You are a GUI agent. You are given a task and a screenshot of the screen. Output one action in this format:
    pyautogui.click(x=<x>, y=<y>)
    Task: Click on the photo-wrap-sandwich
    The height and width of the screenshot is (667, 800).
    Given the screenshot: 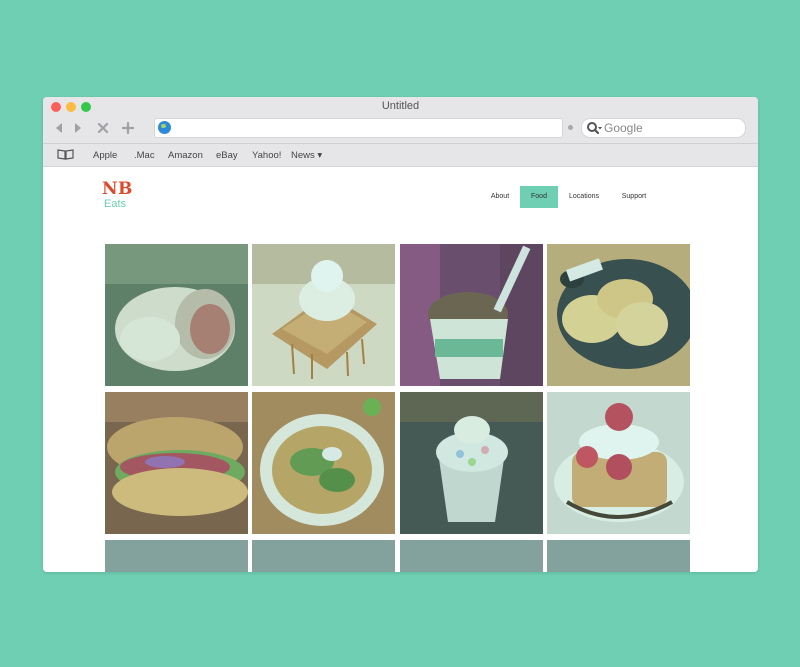 What is the action you would take?
    pyautogui.click(x=176, y=315)
    